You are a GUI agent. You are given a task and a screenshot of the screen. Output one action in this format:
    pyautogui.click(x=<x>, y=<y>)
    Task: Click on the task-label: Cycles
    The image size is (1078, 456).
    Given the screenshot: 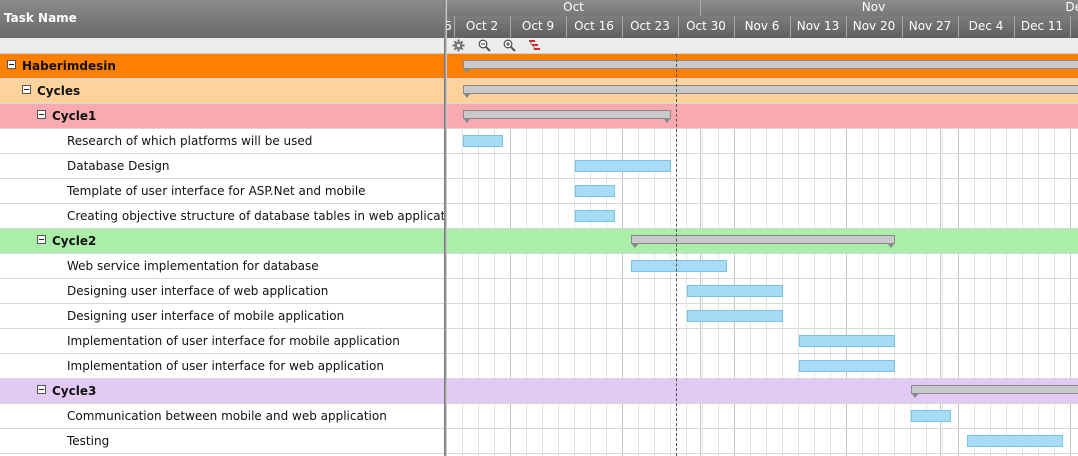 What is the action you would take?
    pyautogui.click(x=59, y=91)
    